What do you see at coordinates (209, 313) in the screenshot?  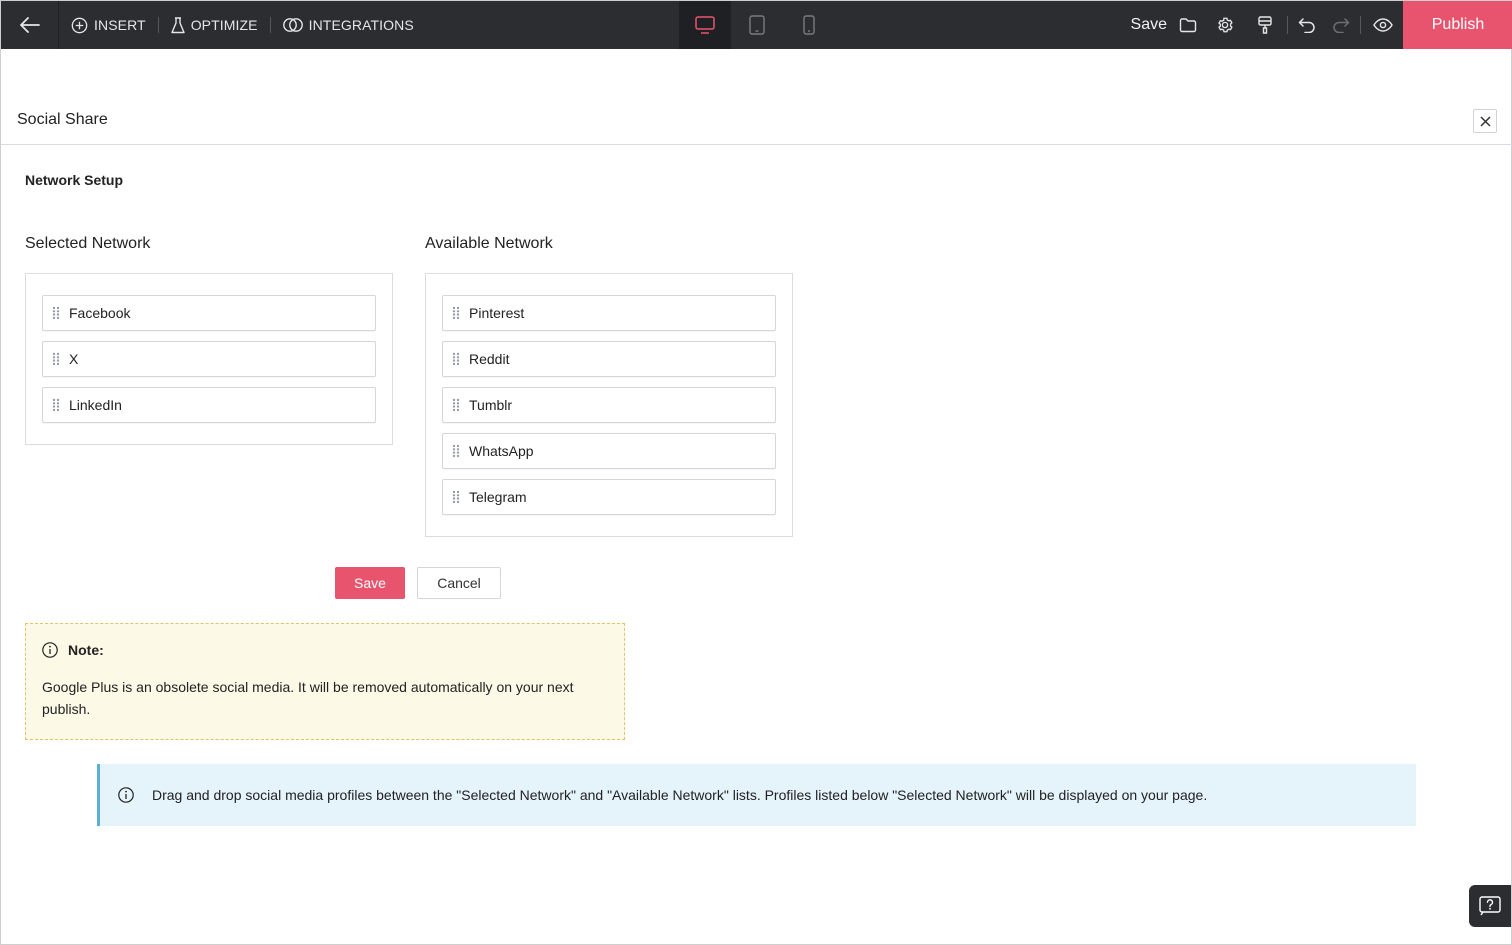 I see `network-item: Facebook` at bounding box center [209, 313].